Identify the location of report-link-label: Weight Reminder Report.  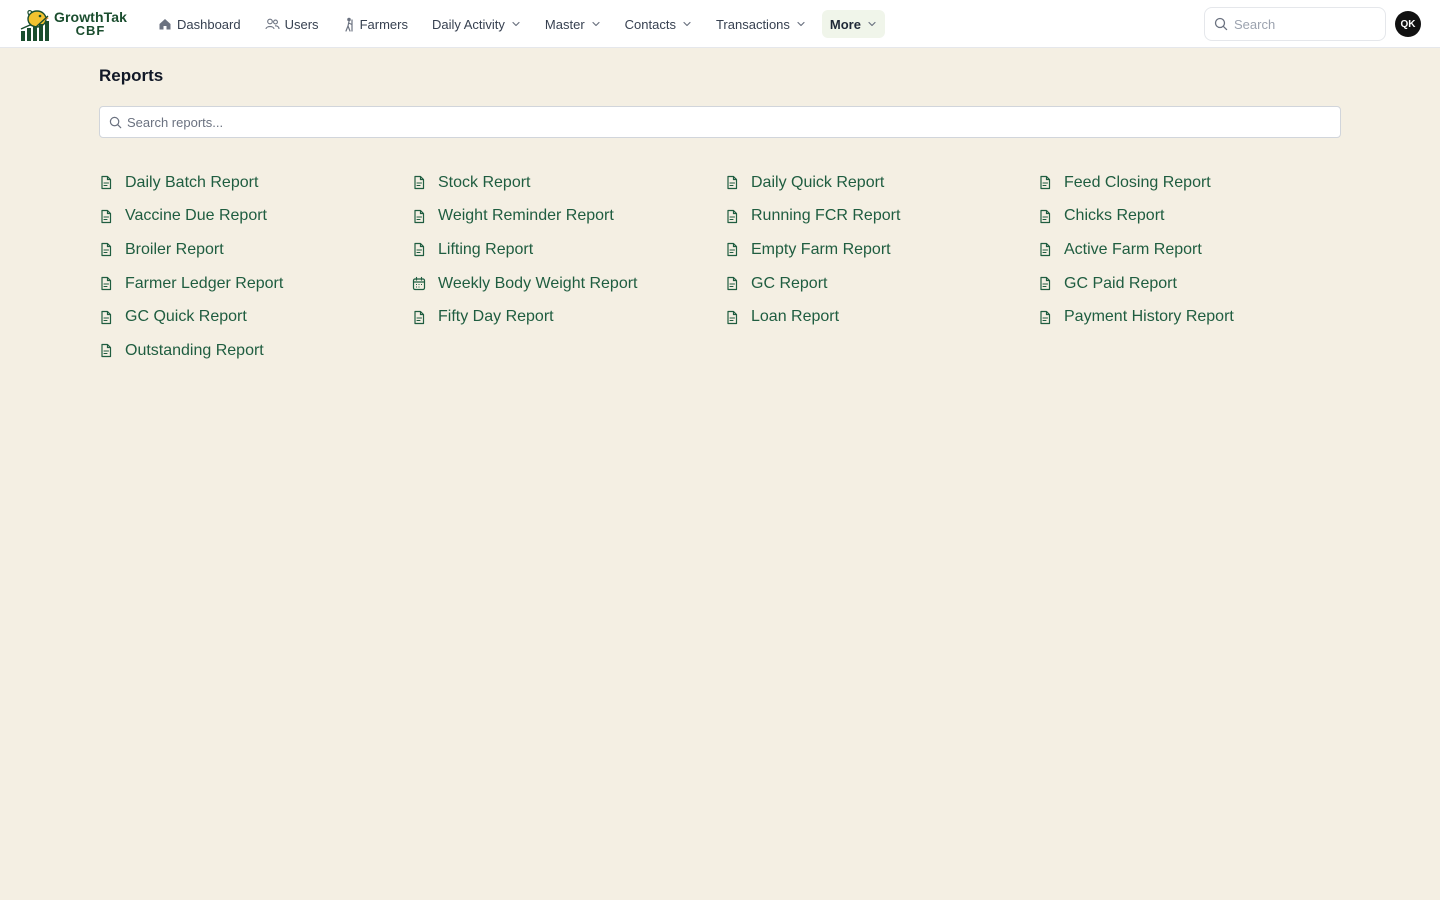
(526, 216).